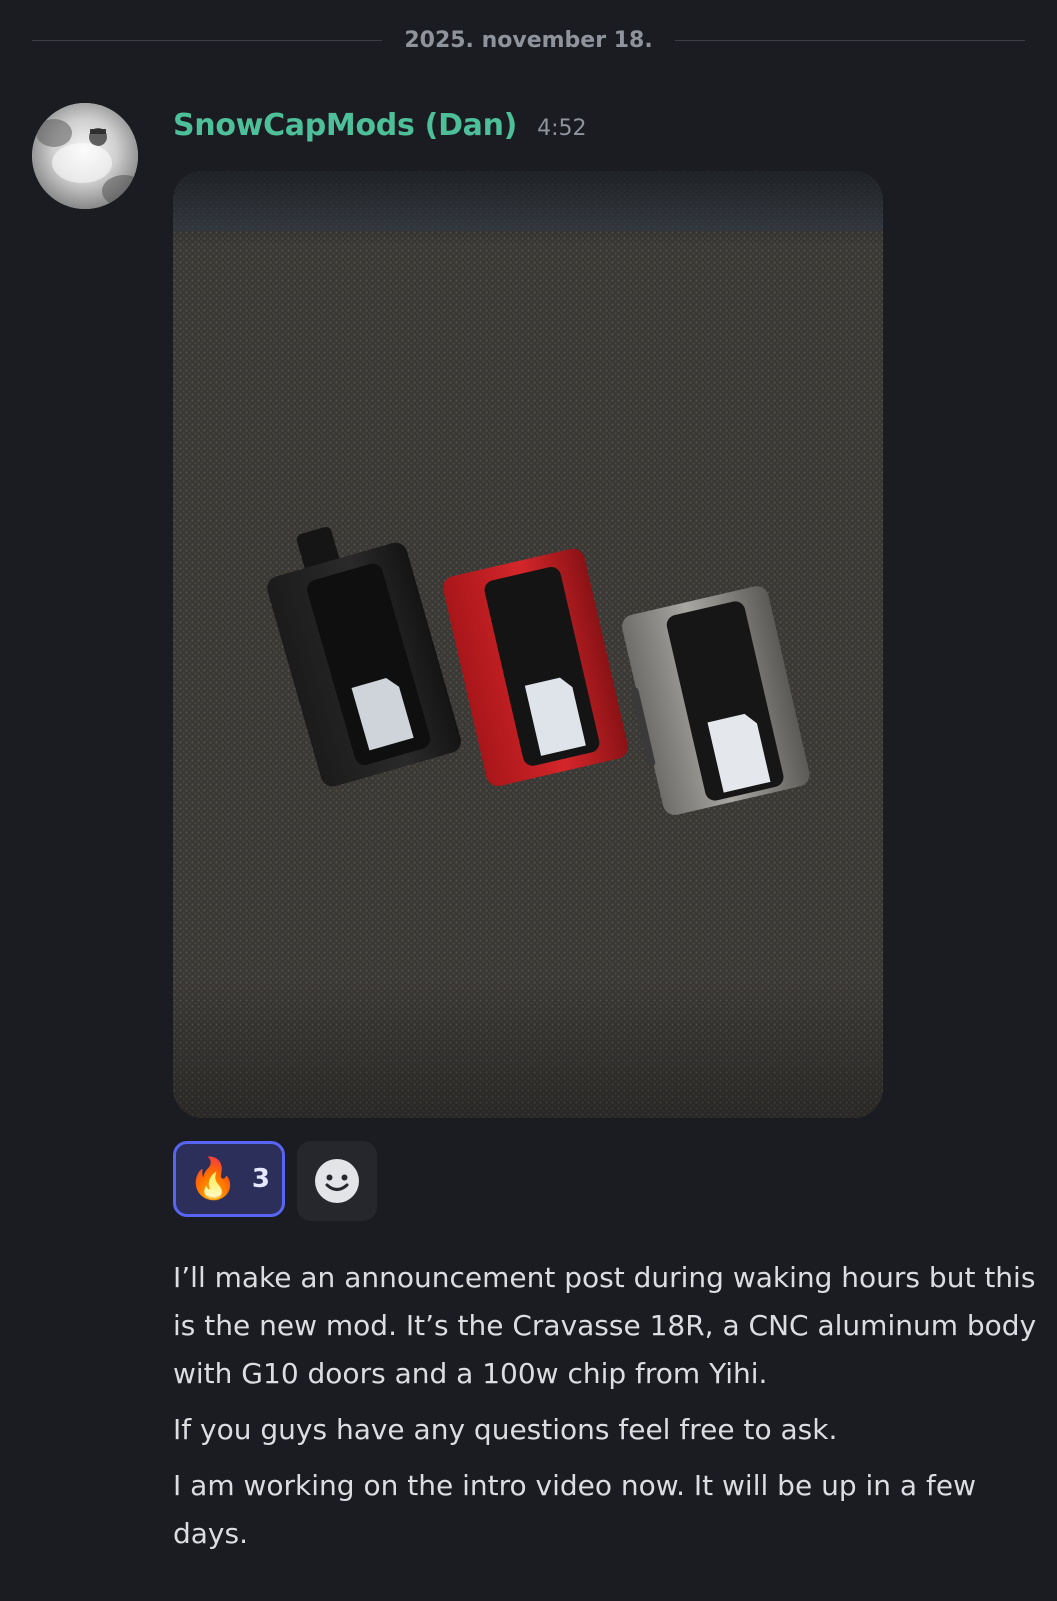 Image resolution: width=1057 pixels, height=1601 pixels. What do you see at coordinates (213, 1179) in the screenshot?
I see `fire-emoji-icon: 🔥` at bounding box center [213, 1179].